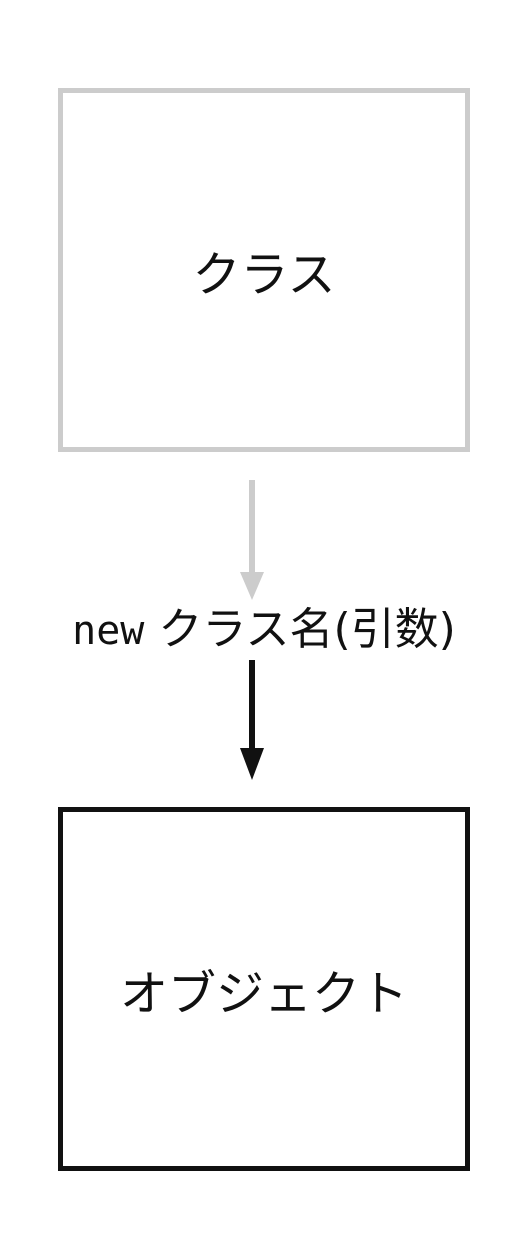 The width and height of the screenshot is (528, 1260). I want to click on object-label: オブジェクト, so click(263, 994).